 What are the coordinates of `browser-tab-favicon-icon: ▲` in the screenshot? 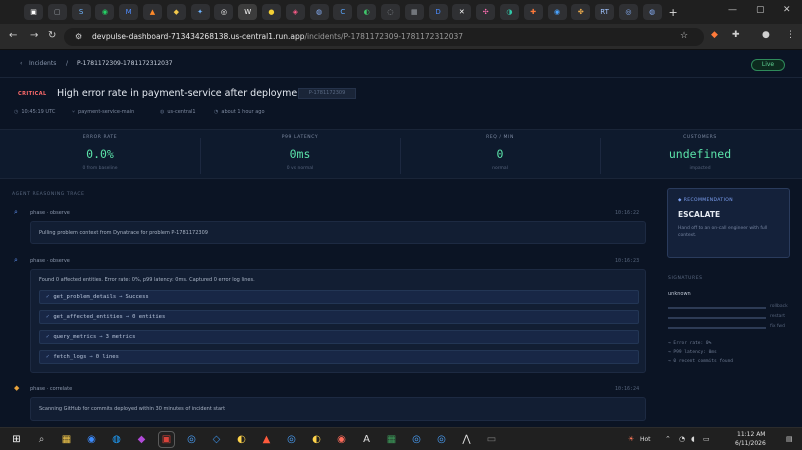 It's located at (152, 12).